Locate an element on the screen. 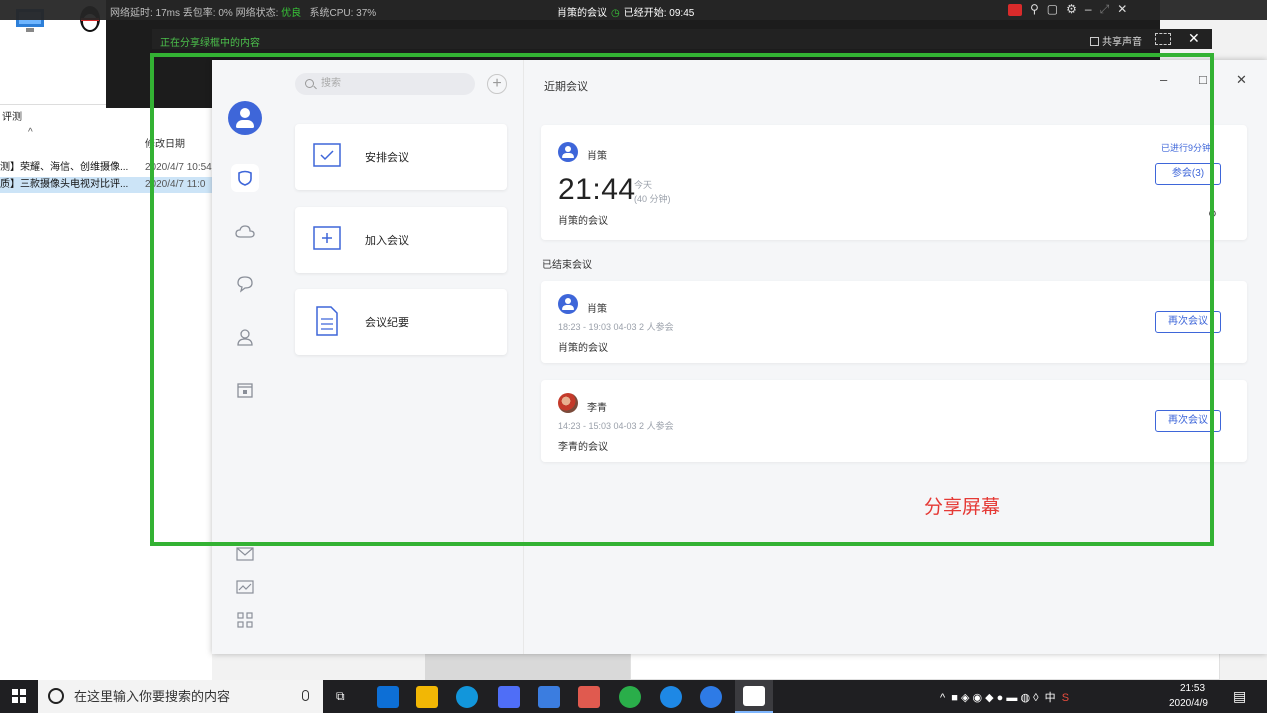 This screenshot has height=713, width=1267. tray-icons: ■ ◈ ◉ ◆ ● ▬ ◍ ◊ is located at coordinates (994, 698).